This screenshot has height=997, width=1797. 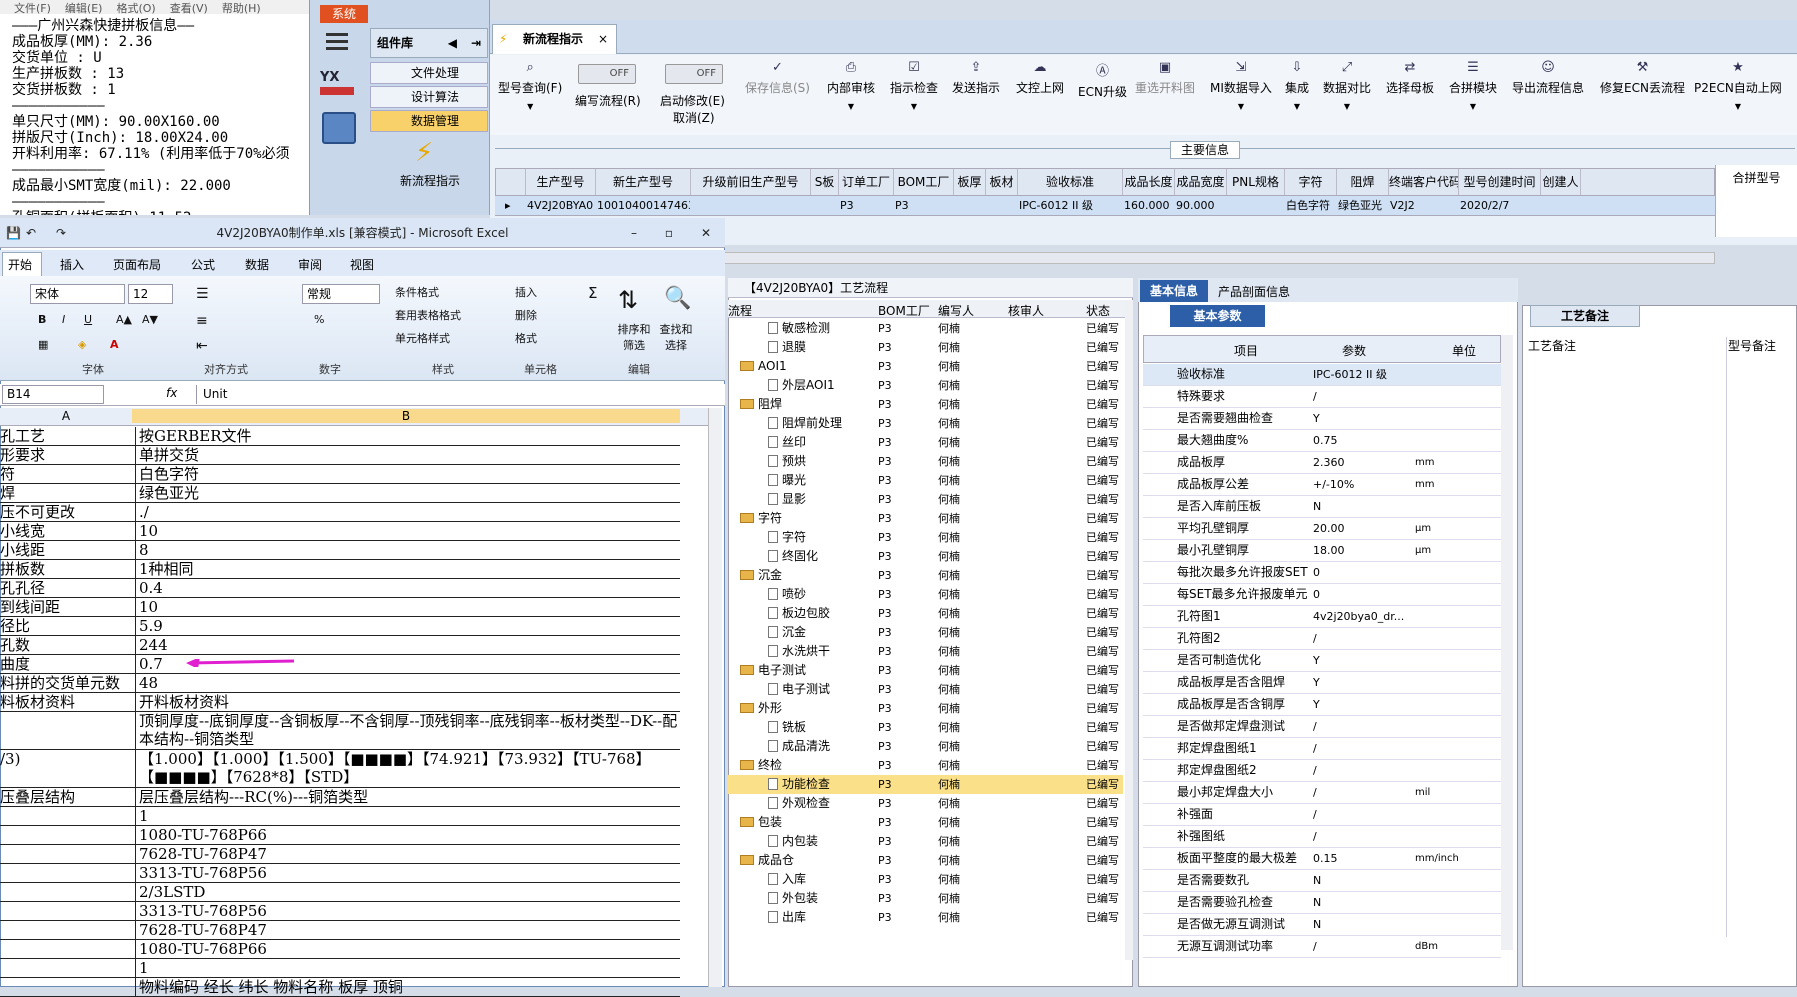 I want to click on cell-a: 料拼的交货单元数, so click(x=66, y=683).